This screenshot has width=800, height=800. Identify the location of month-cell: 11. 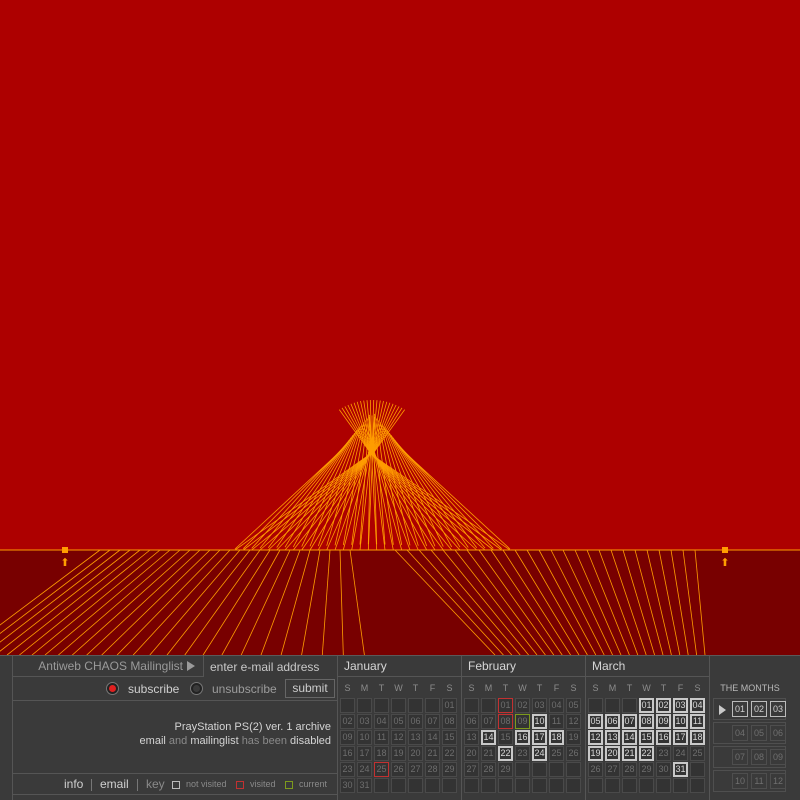
(759, 781).